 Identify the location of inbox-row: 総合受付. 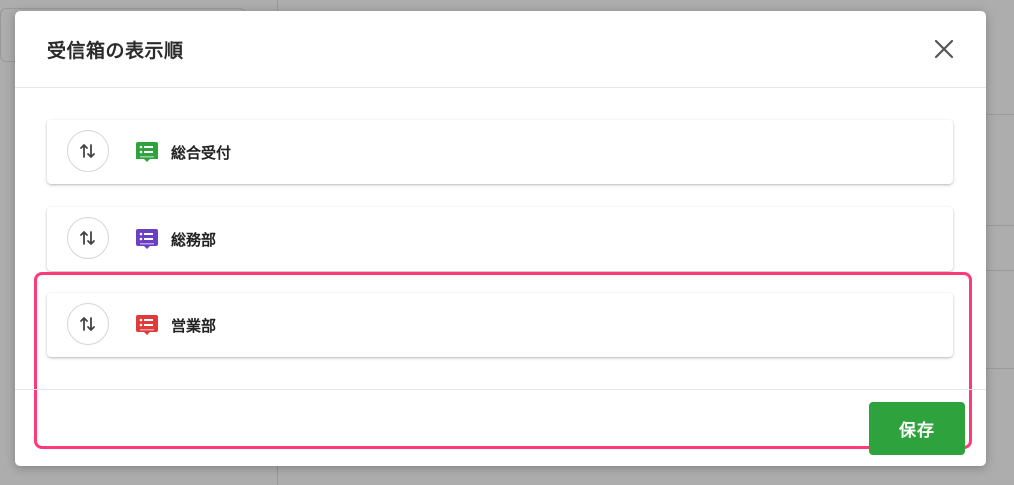
(500, 152).